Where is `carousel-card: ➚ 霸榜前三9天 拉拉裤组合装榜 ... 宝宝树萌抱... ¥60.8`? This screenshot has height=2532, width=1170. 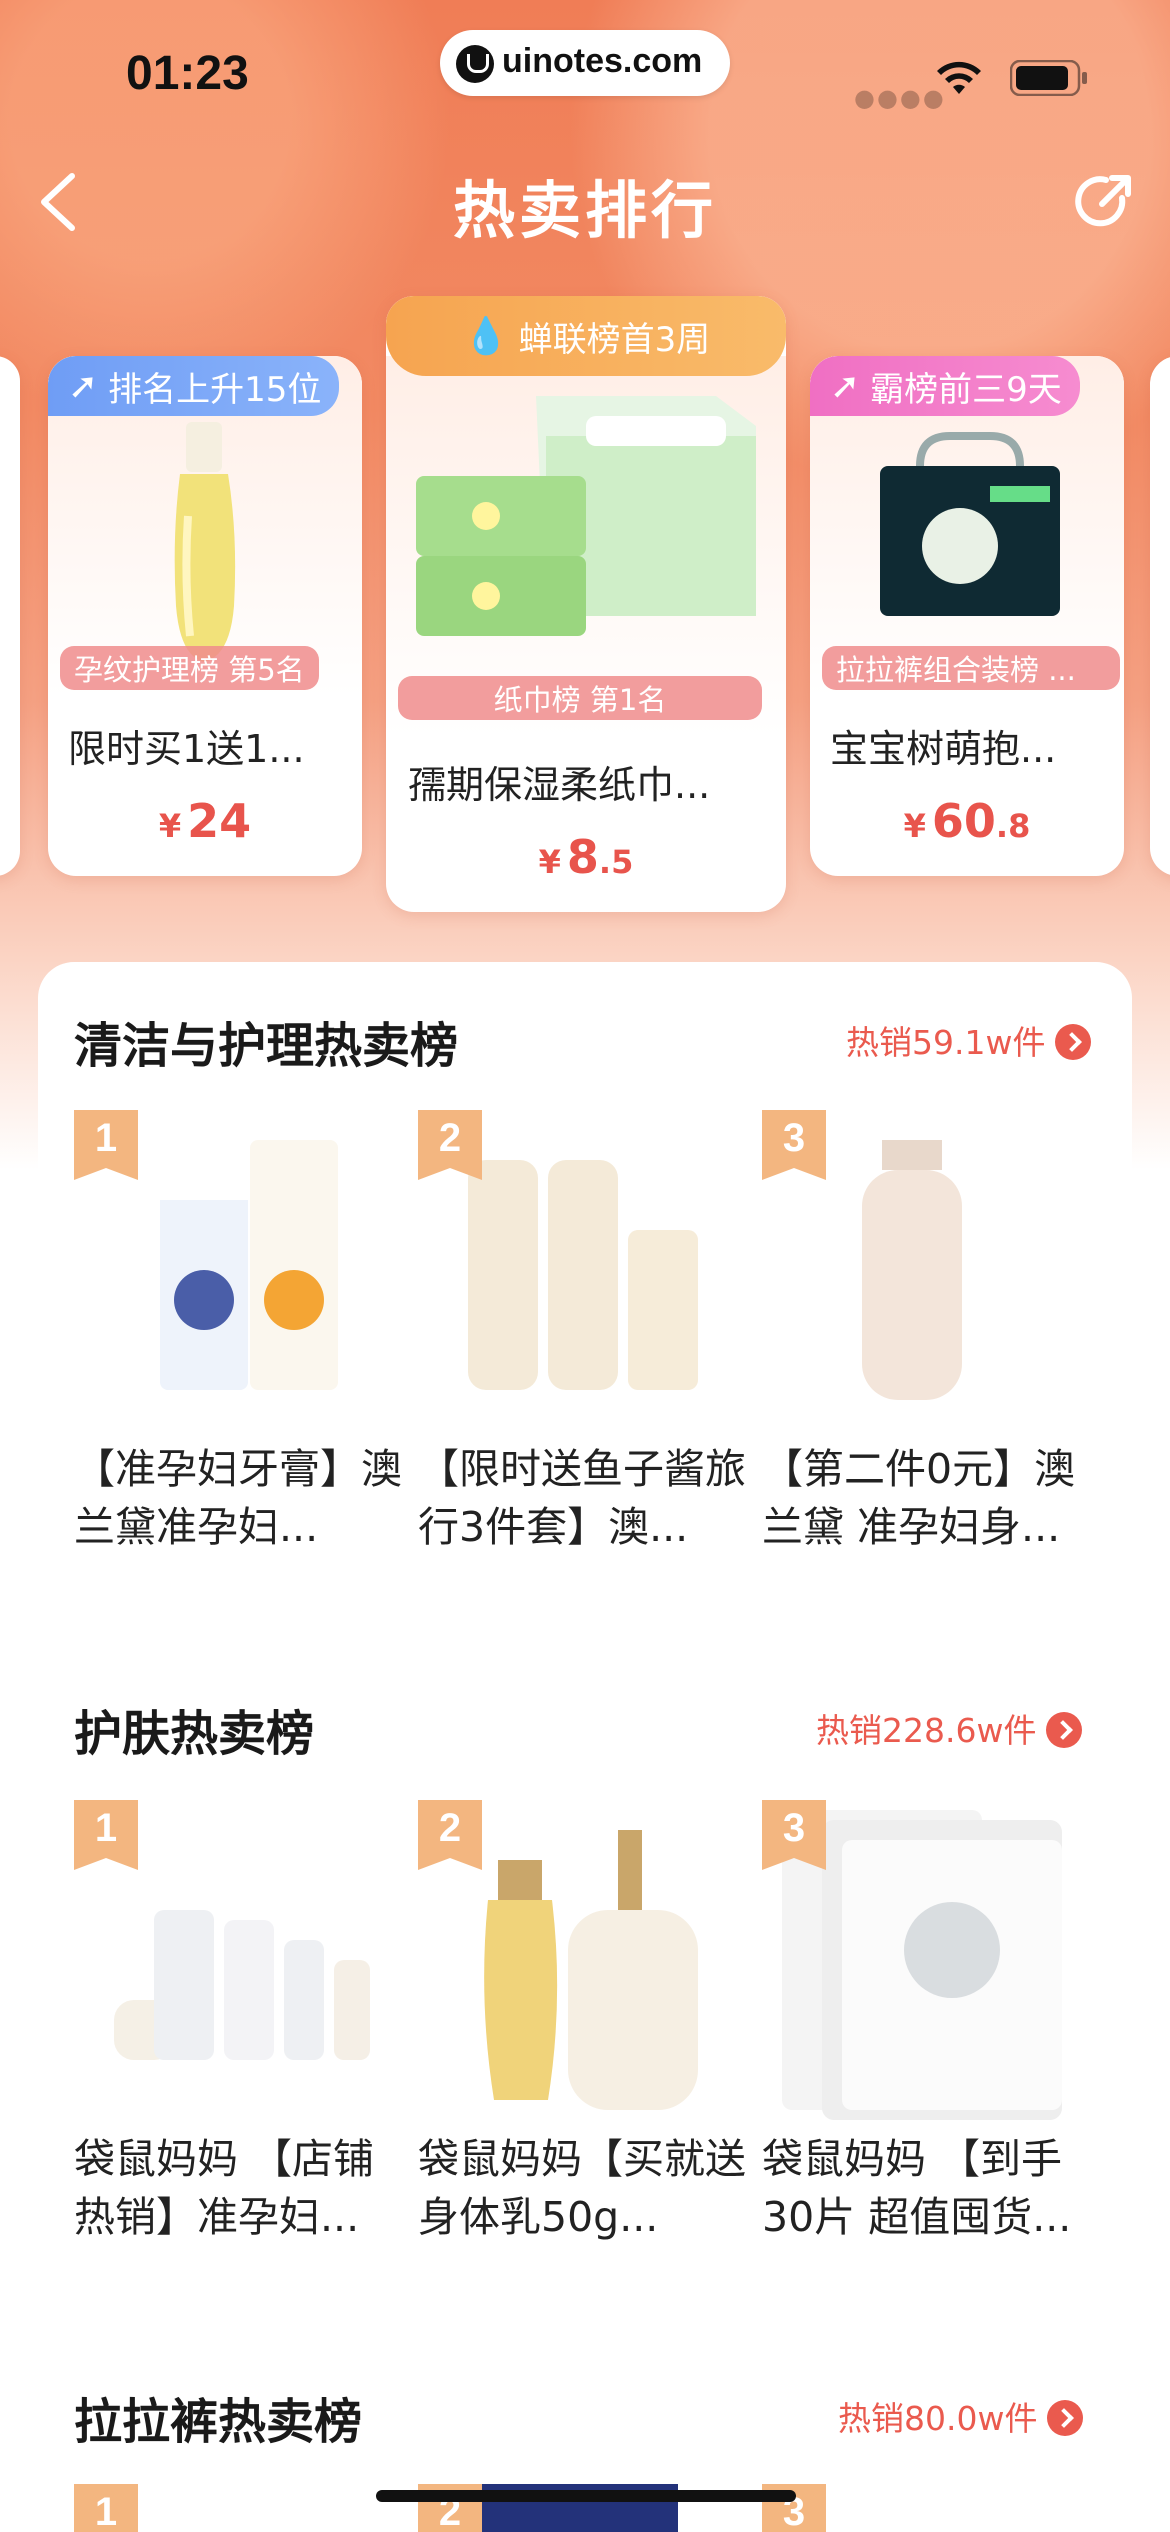 carousel-card: ➚ 霸榜前三9天 拉拉裤组合装榜 ... 宝宝树萌抱... ¥60.8 is located at coordinates (967, 616).